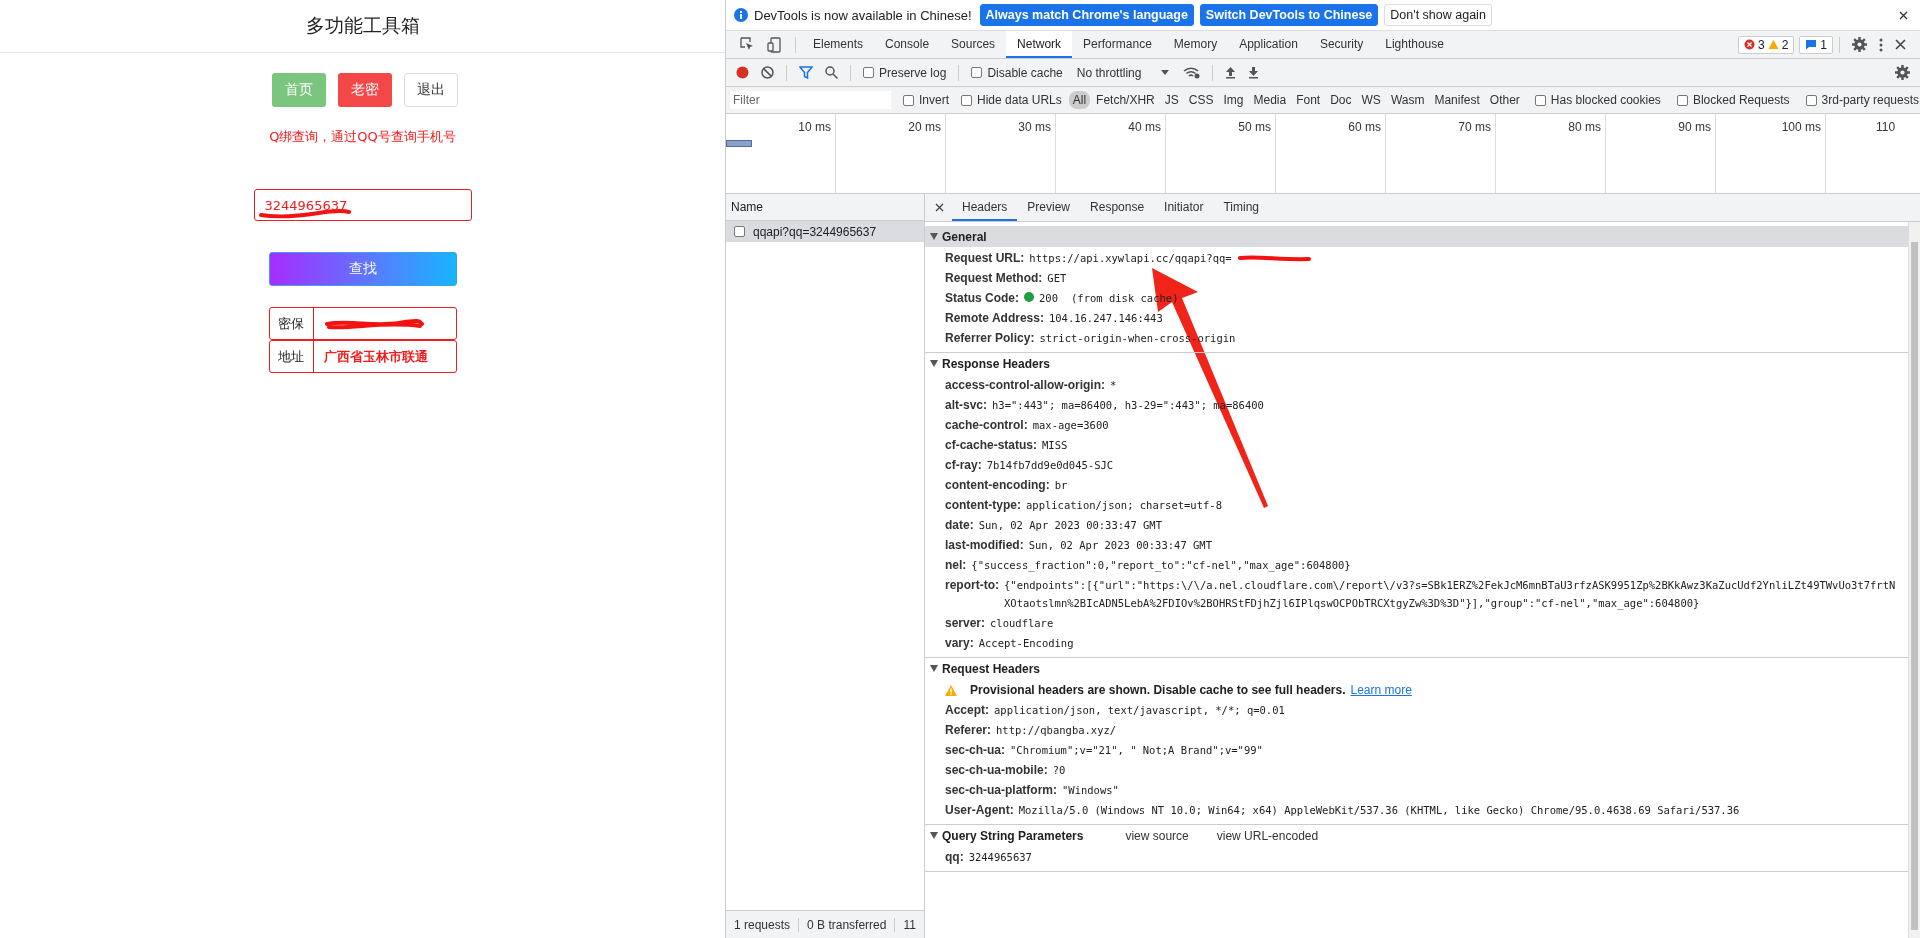 The height and width of the screenshot is (938, 1920). Describe the element at coordinates (1117, 44) in the screenshot. I see `devtools-tab: Performance` at that location.